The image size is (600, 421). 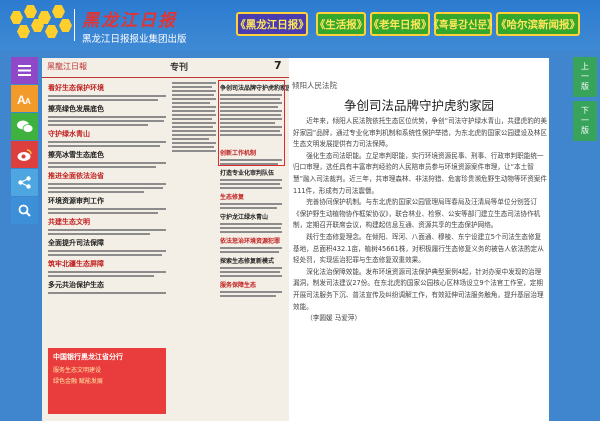 What do you see at coordinates (88, 357) in the screenshot?
I see `banner-title: 中国银行黑龙江省分行` at bounding box center [88, 357].